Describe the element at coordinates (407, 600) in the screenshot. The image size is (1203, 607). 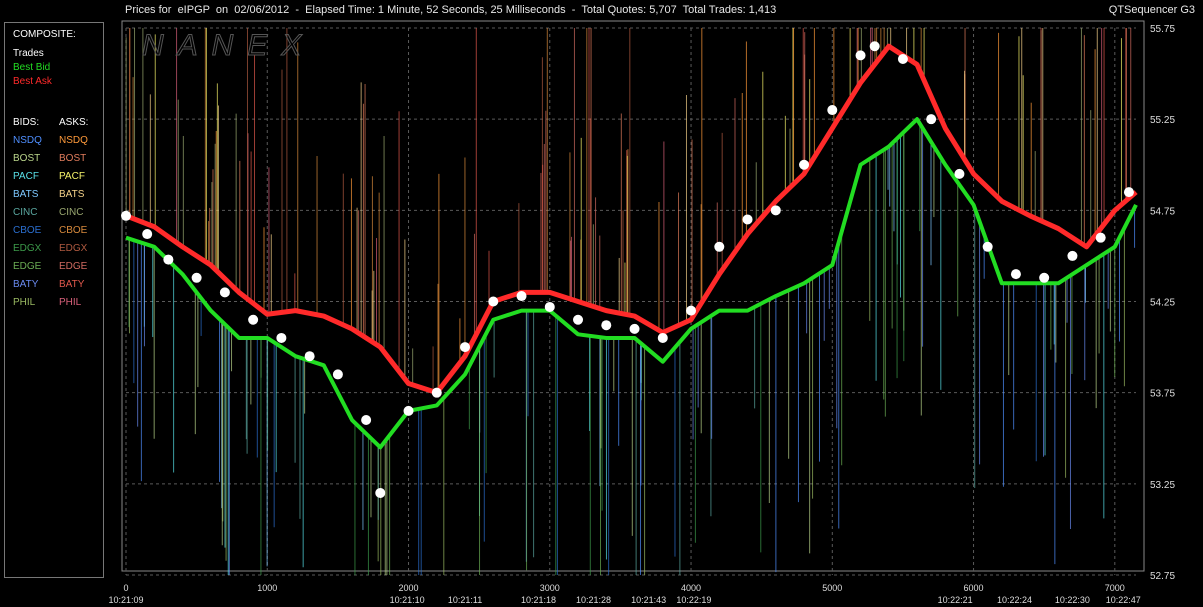
I see `time-label: 10:21:10` at that location.